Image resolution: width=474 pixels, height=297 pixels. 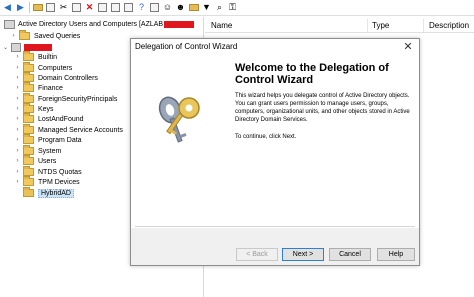 I want to click on tree-item-label: Keys, so click(x=46, y=109).